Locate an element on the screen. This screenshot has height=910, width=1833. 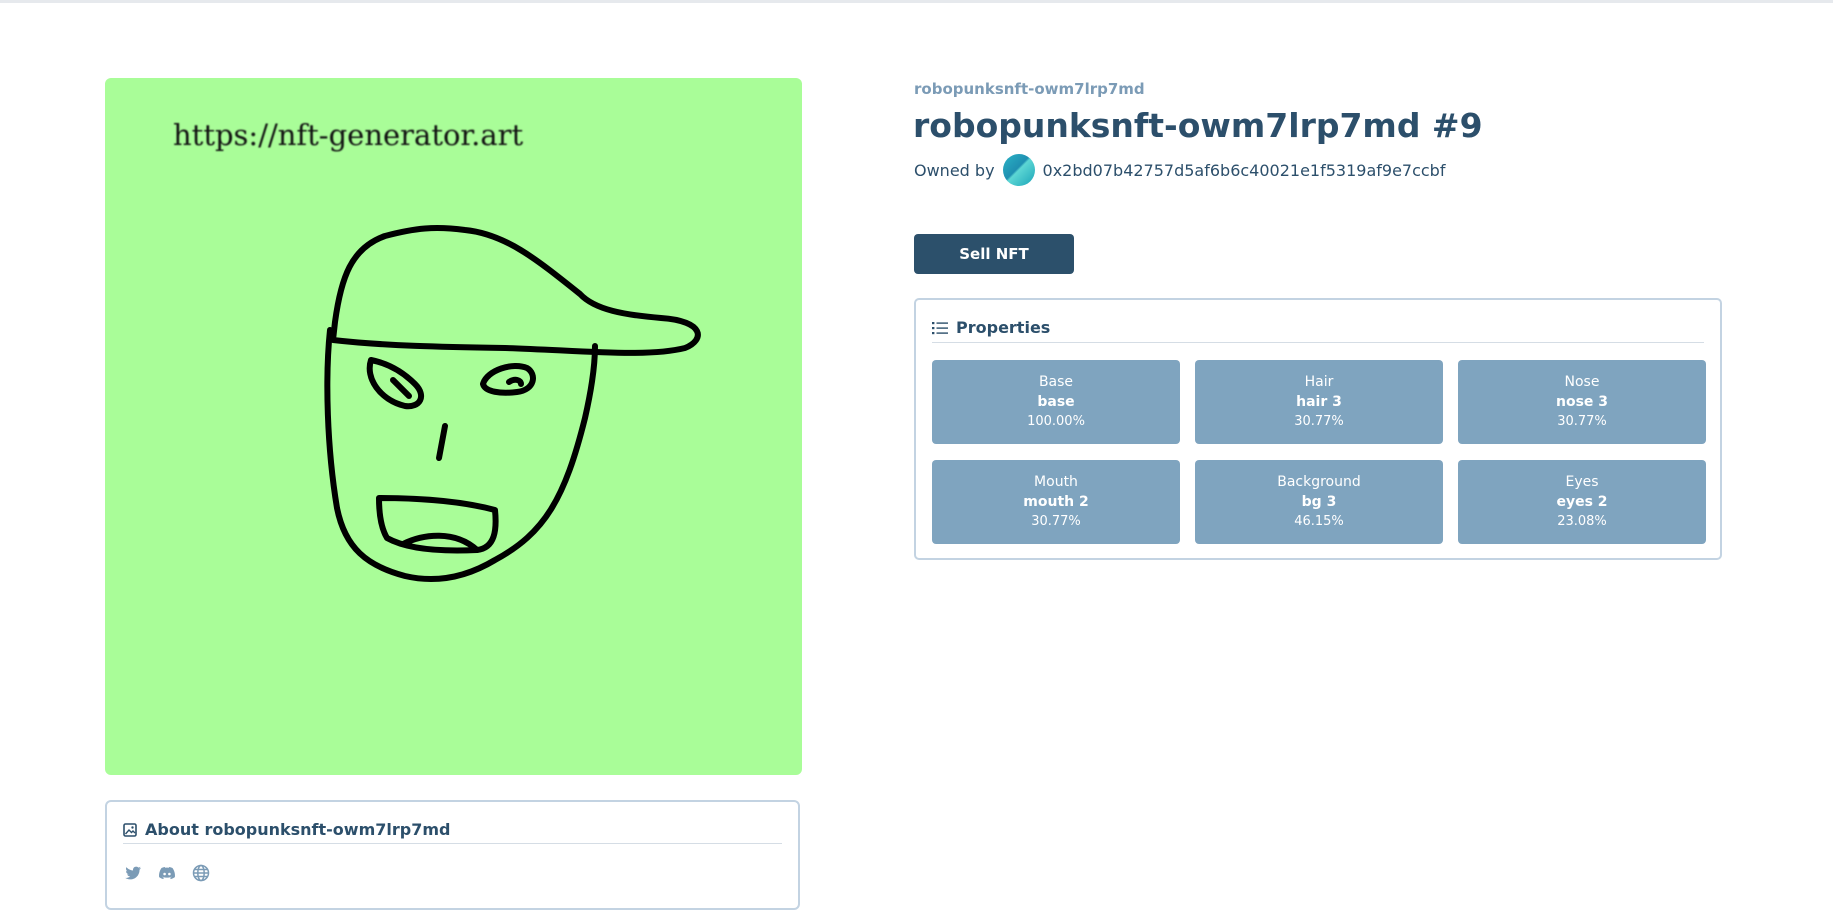
top-border is located at coordinates (916, 1).